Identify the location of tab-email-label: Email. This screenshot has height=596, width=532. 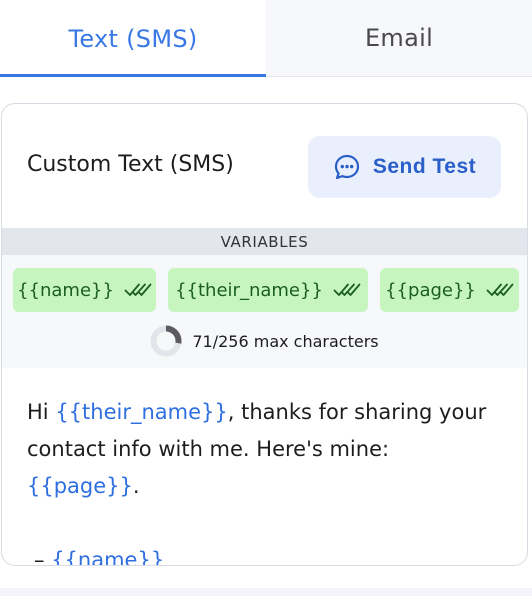
(399, 38).